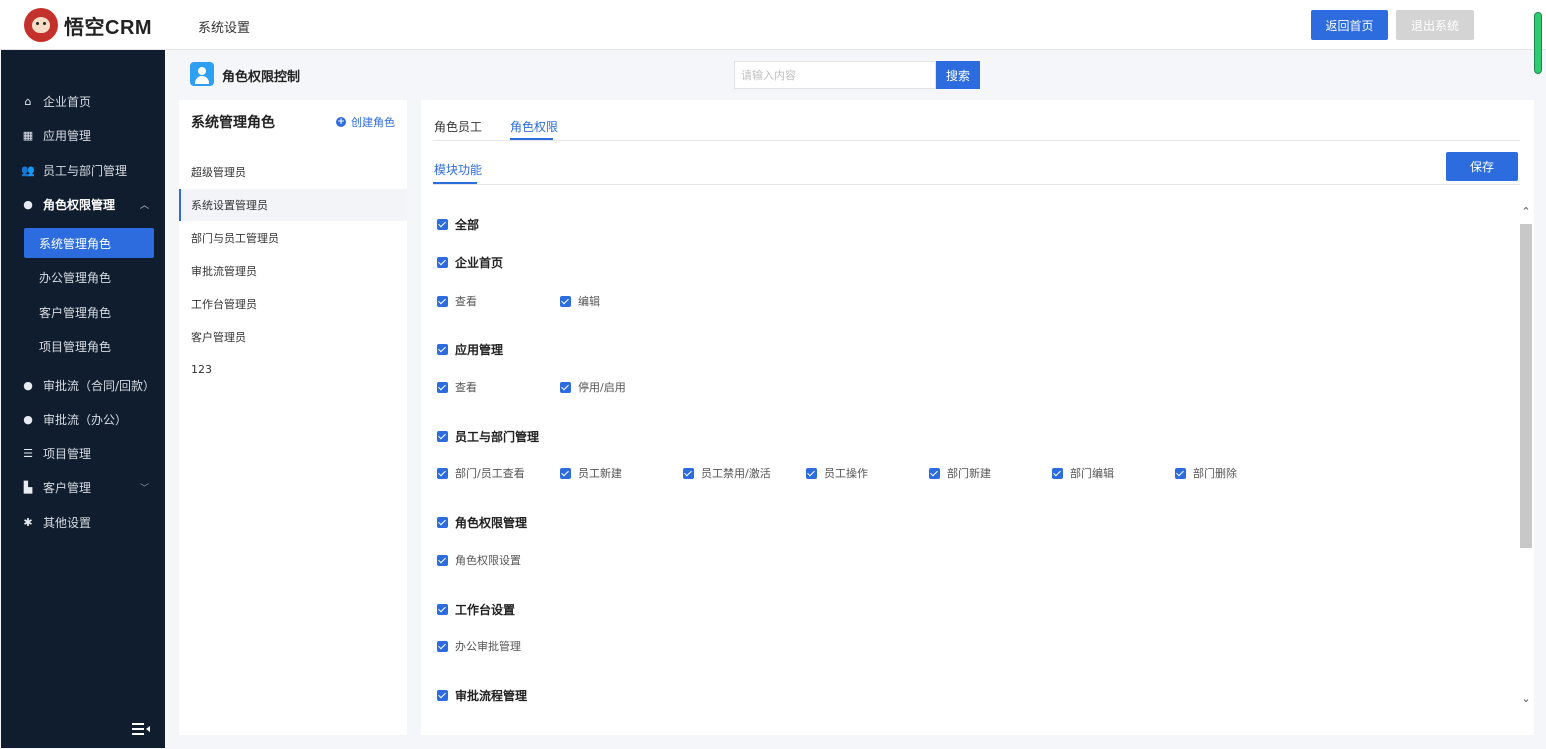  I want to click on tabs-divider, so click(976, 140).